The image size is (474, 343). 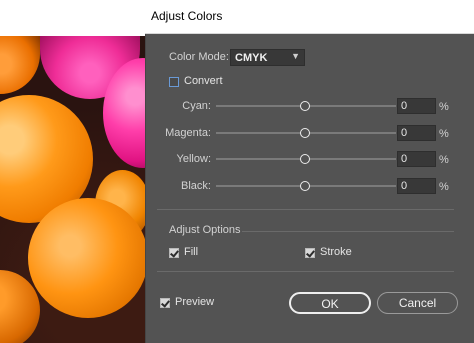 I want to click on ok-button: OK, so click(x=330, y=303).